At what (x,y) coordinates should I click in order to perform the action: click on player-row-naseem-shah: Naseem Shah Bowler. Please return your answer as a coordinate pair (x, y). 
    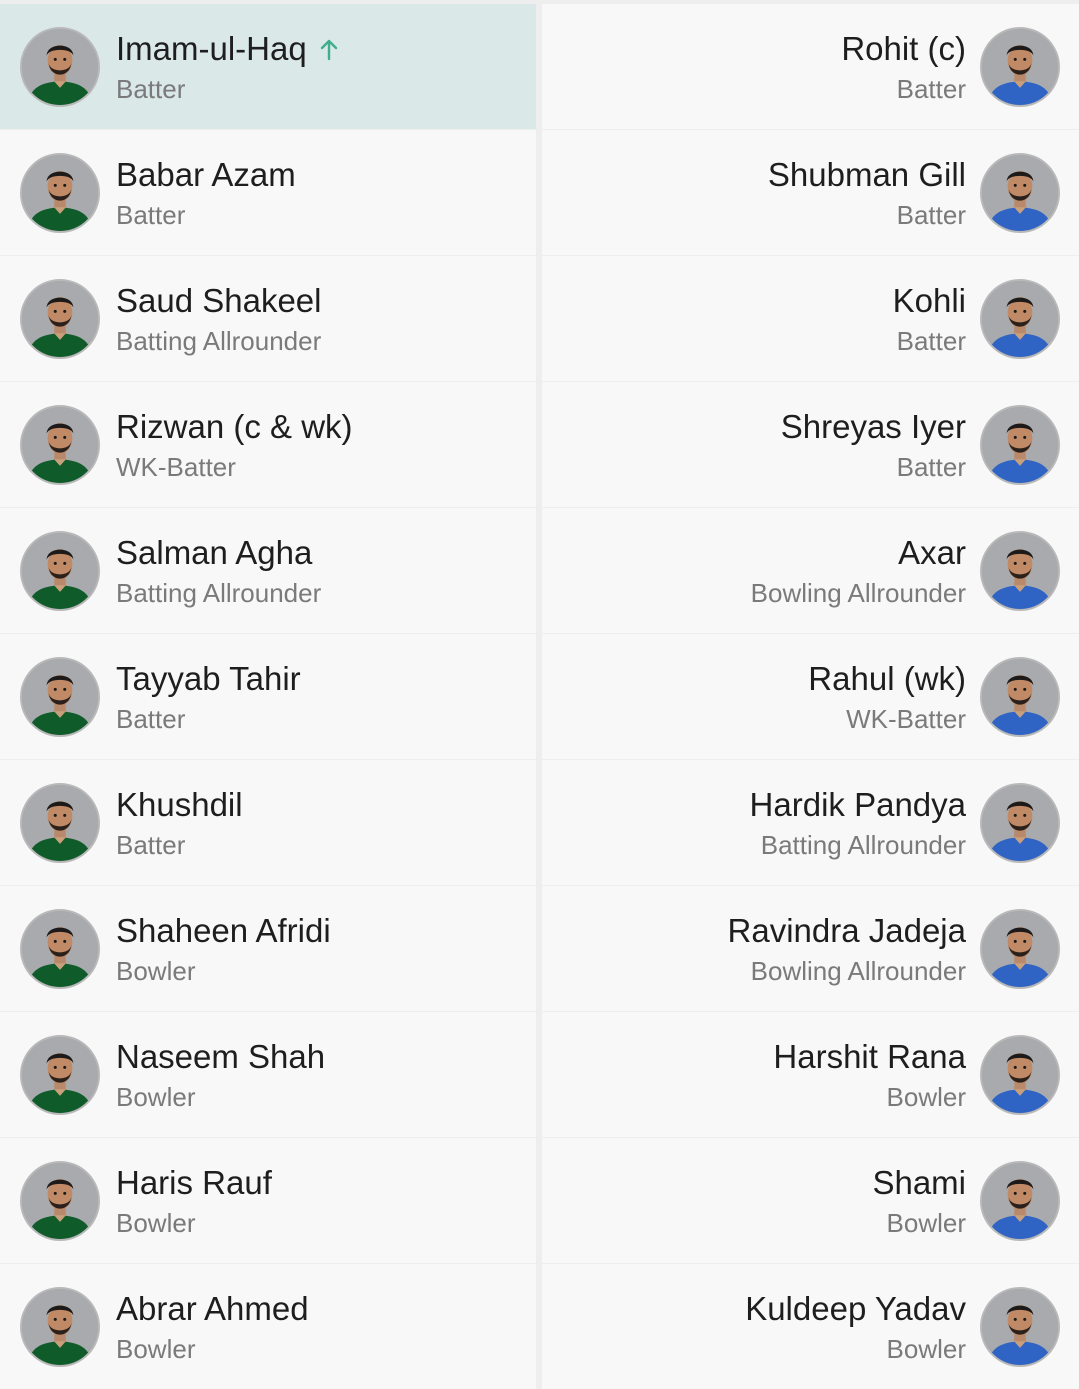
    Looking at the image, I should click on (268, 1074).